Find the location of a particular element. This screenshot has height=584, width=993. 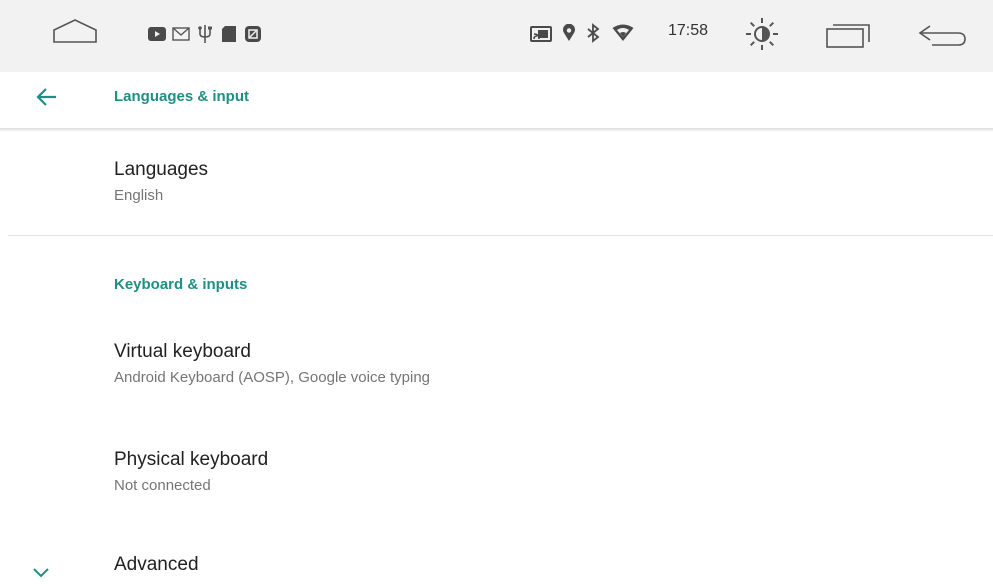

sd-card-icon is located at coordinates (229, 34).